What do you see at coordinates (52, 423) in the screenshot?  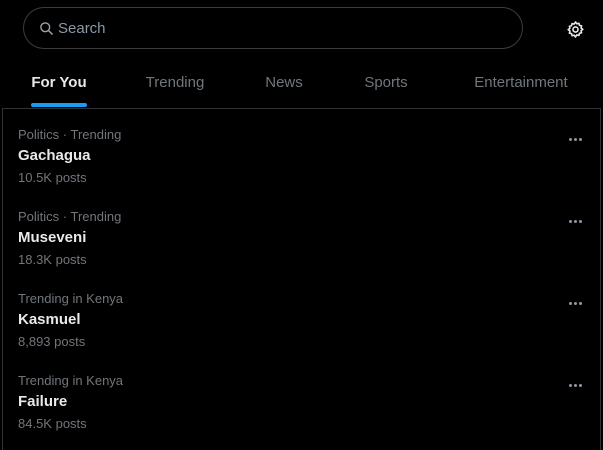 I see `trend-post-count: 84.5K posts` at bounding box center [52, 423].